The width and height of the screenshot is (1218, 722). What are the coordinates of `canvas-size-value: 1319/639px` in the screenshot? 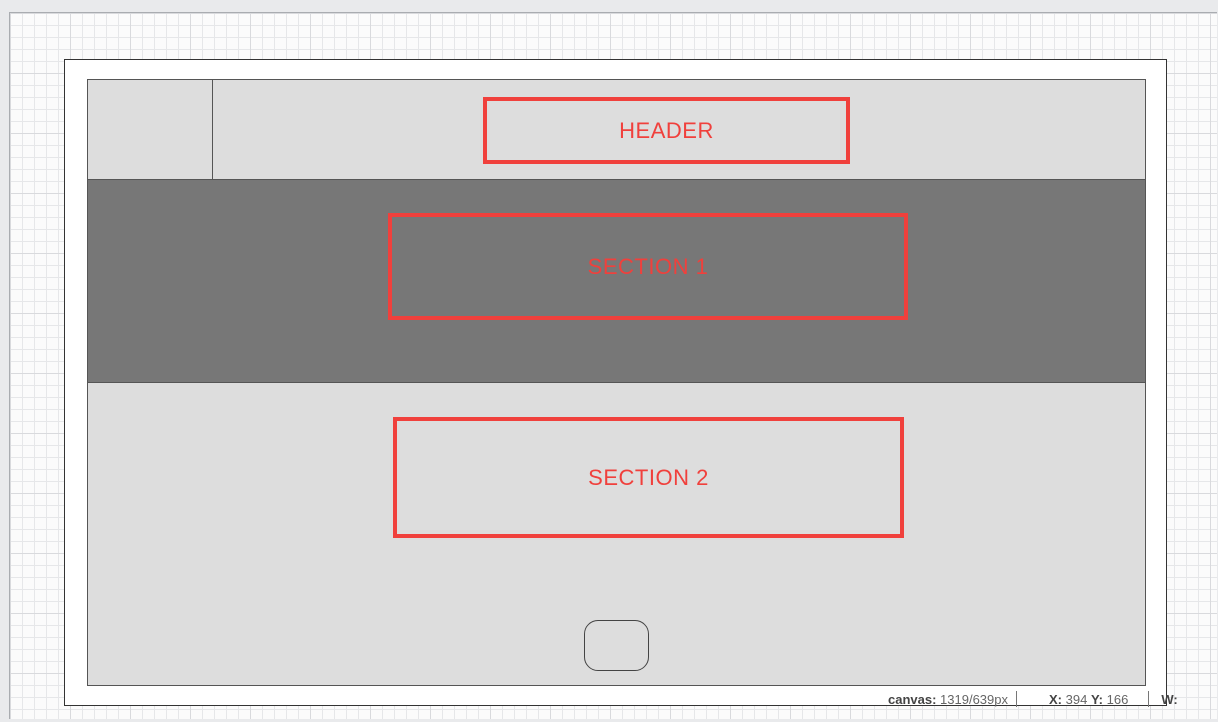 It's located at (974, 699).